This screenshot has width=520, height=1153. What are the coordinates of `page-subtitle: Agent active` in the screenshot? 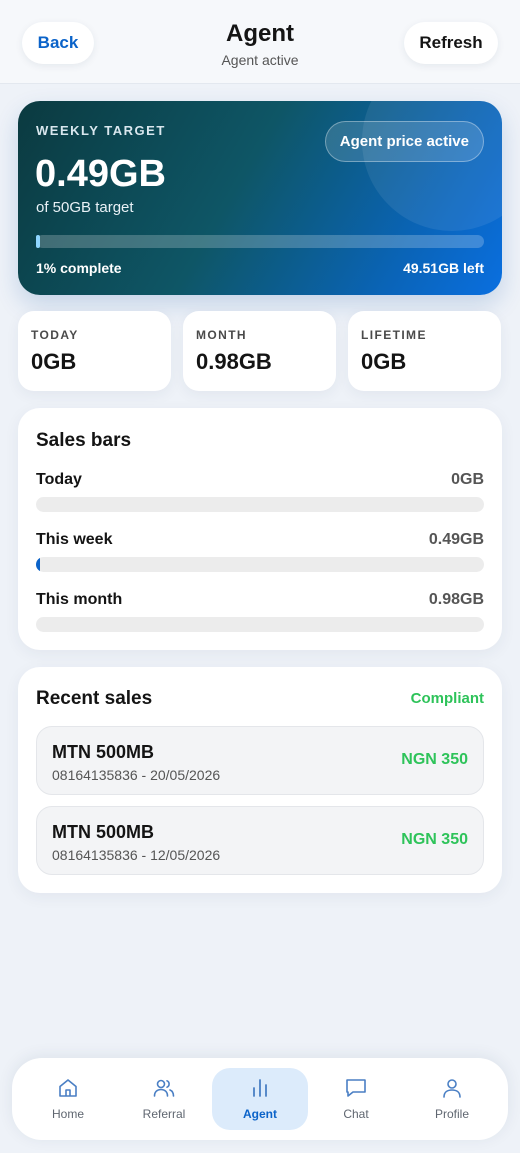 It's located at (260, 60).